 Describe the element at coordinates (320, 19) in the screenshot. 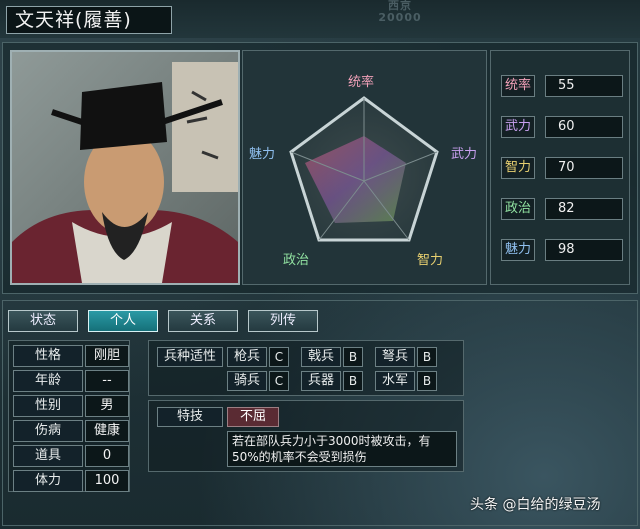

I see `header-bar: 西京 20000 文天祥(履善)` at that location.